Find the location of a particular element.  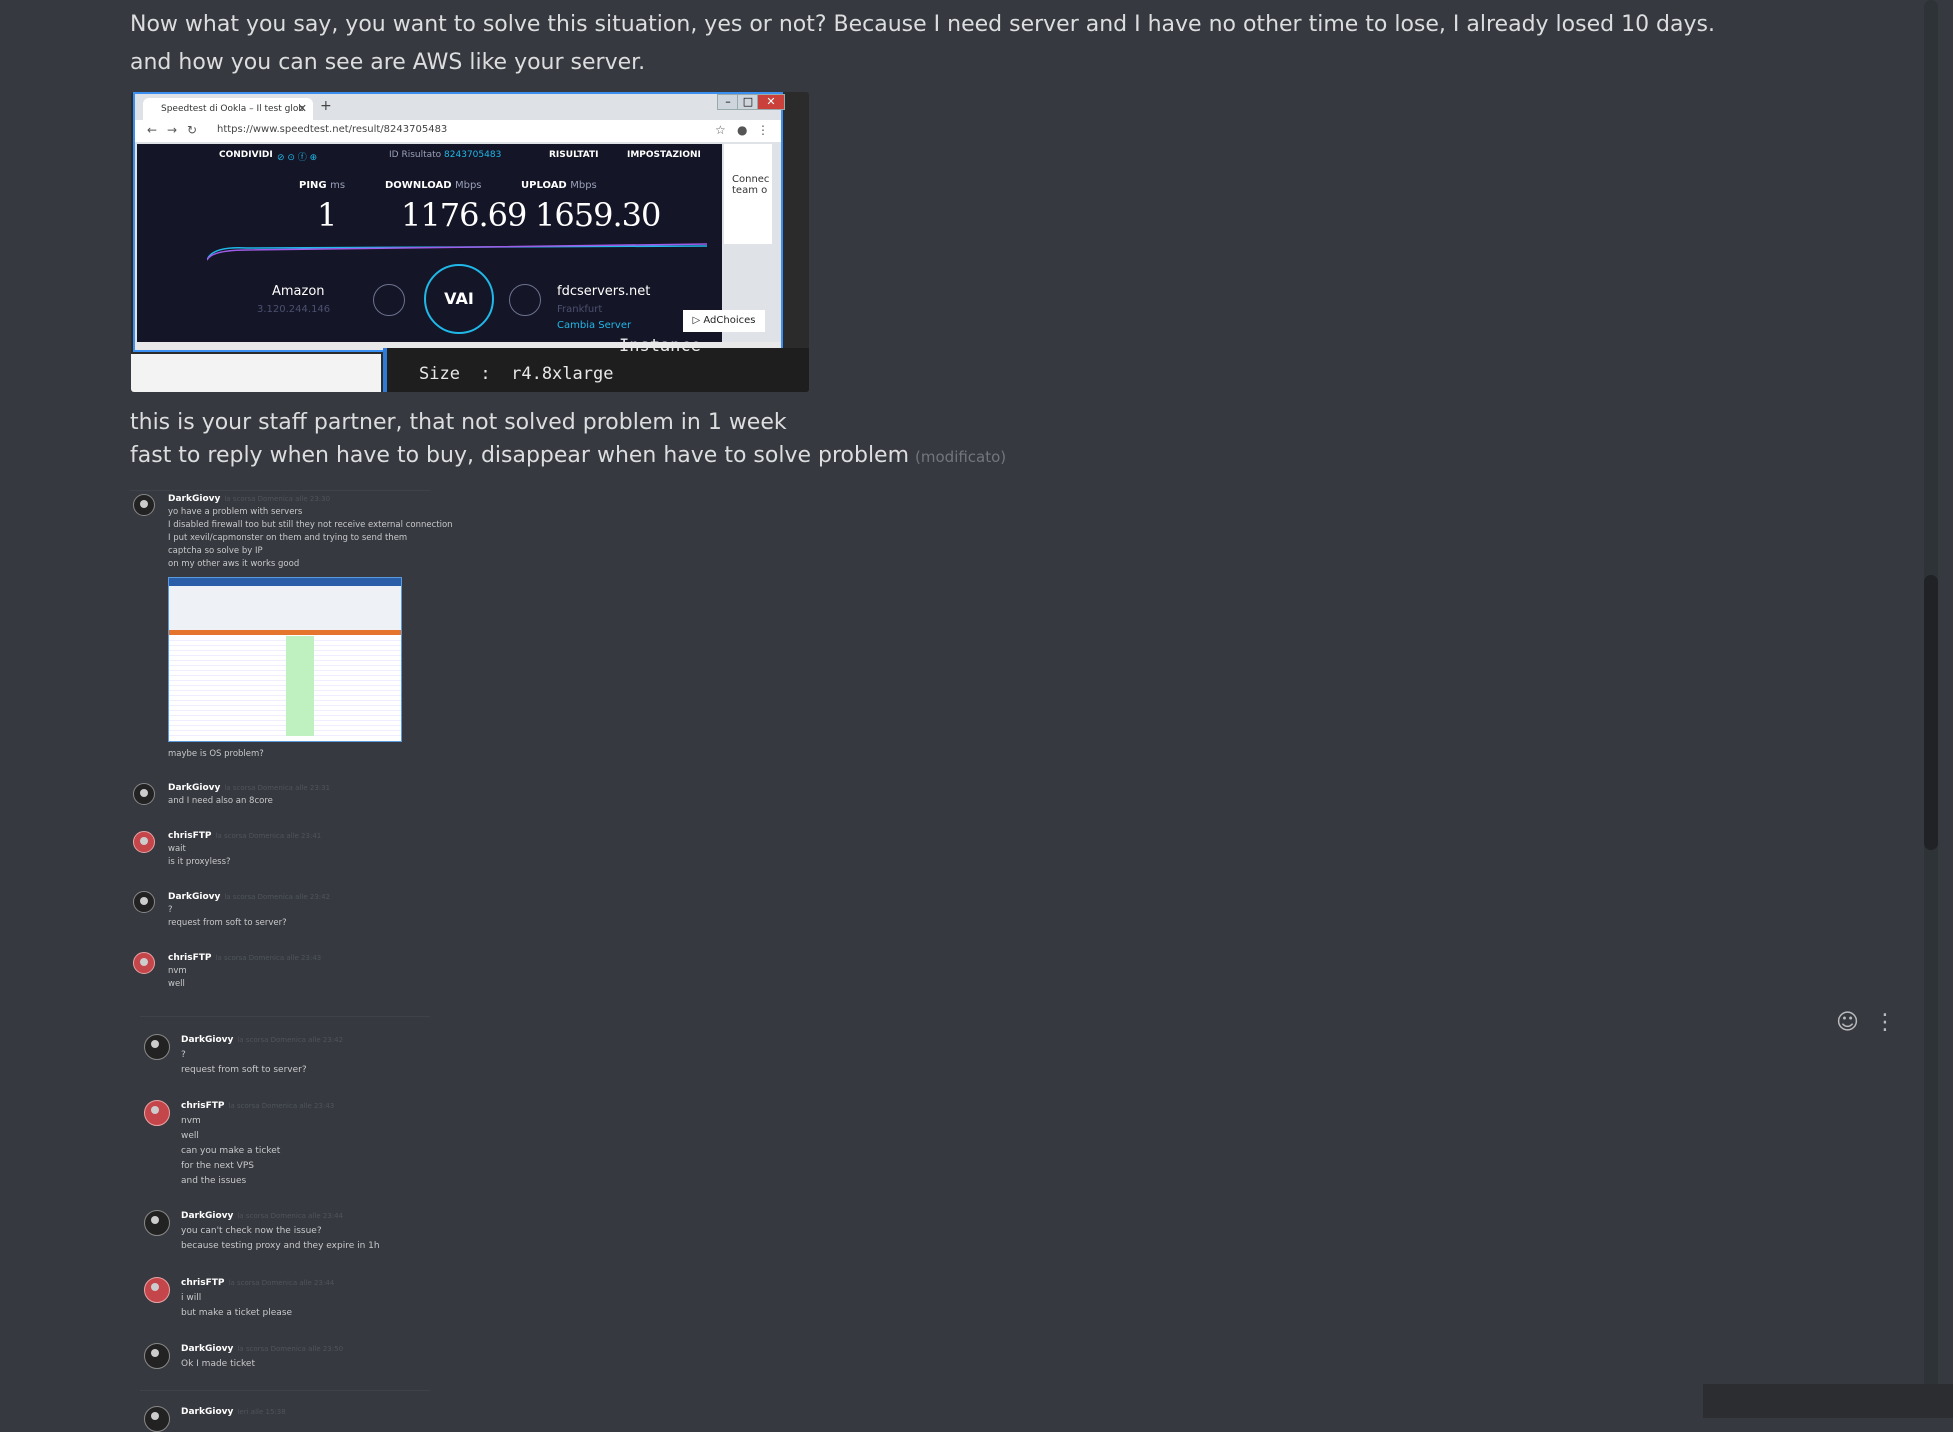

proxy-checker-thumbnail is located at coordinates (285, 659).